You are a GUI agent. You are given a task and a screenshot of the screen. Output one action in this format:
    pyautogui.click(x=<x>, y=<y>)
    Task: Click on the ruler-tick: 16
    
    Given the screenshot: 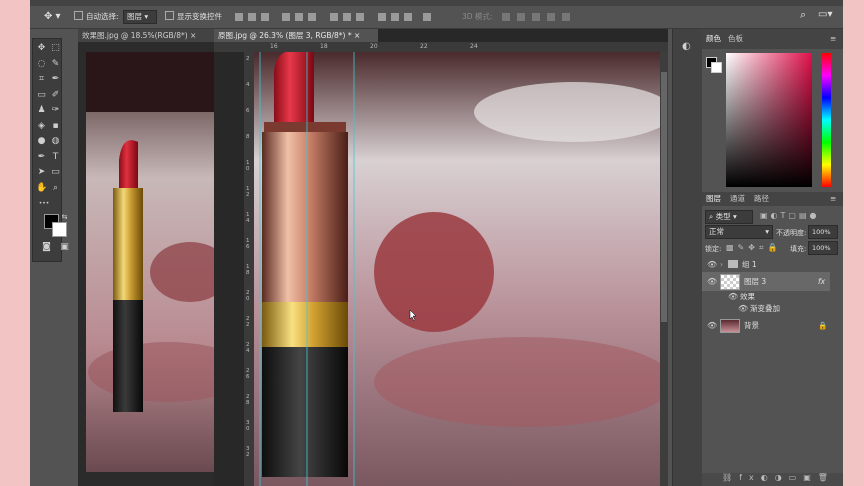 What is the action you would take?
    pyautogui.click(x=274, y=46)
    